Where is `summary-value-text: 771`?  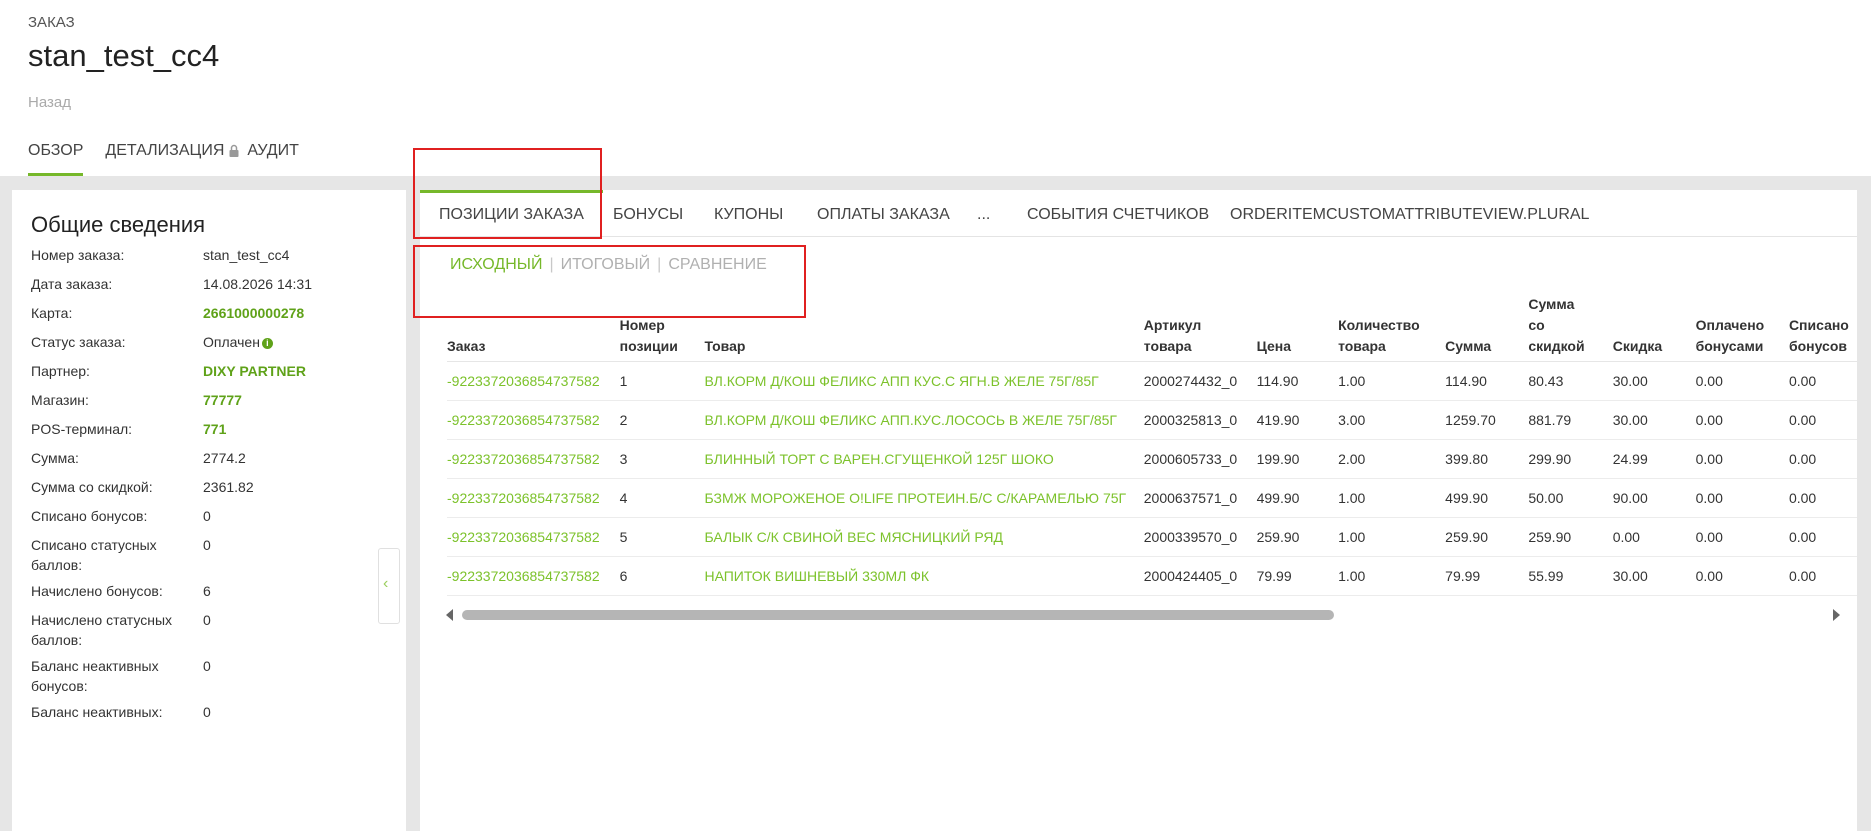 summary-value-text: 771 is located at coordinates (215, 429).